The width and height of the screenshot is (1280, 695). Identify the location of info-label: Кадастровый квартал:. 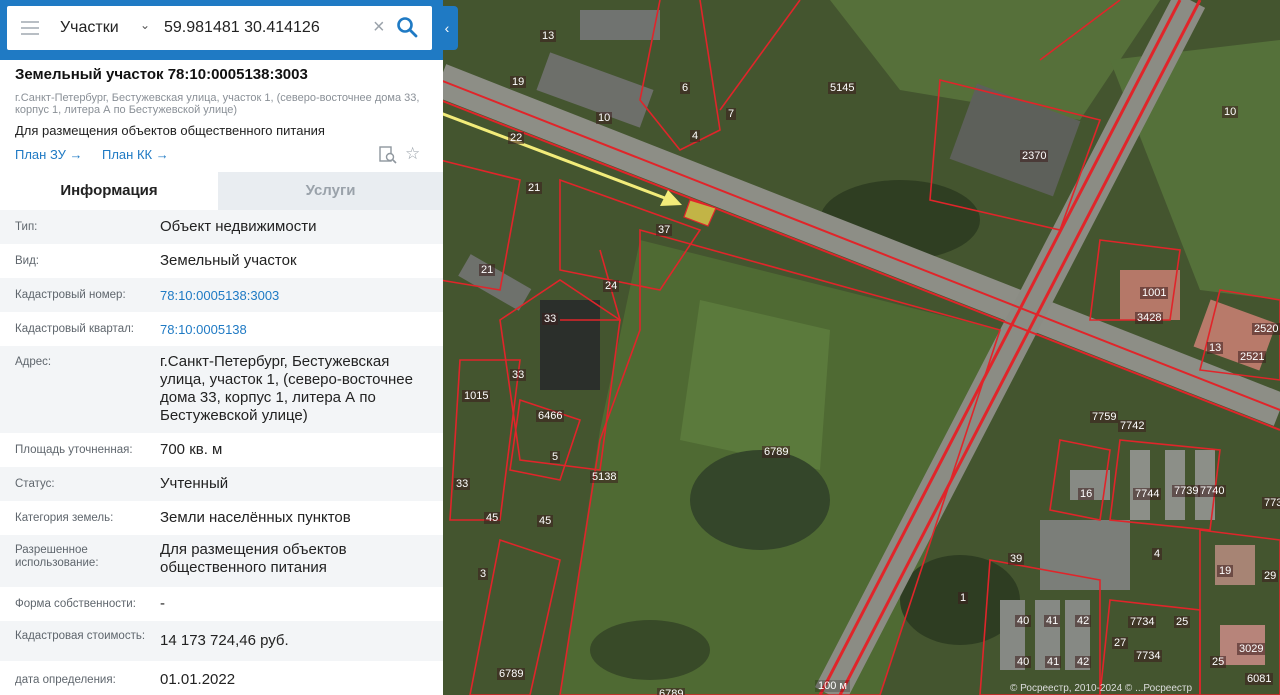
(74, 329).